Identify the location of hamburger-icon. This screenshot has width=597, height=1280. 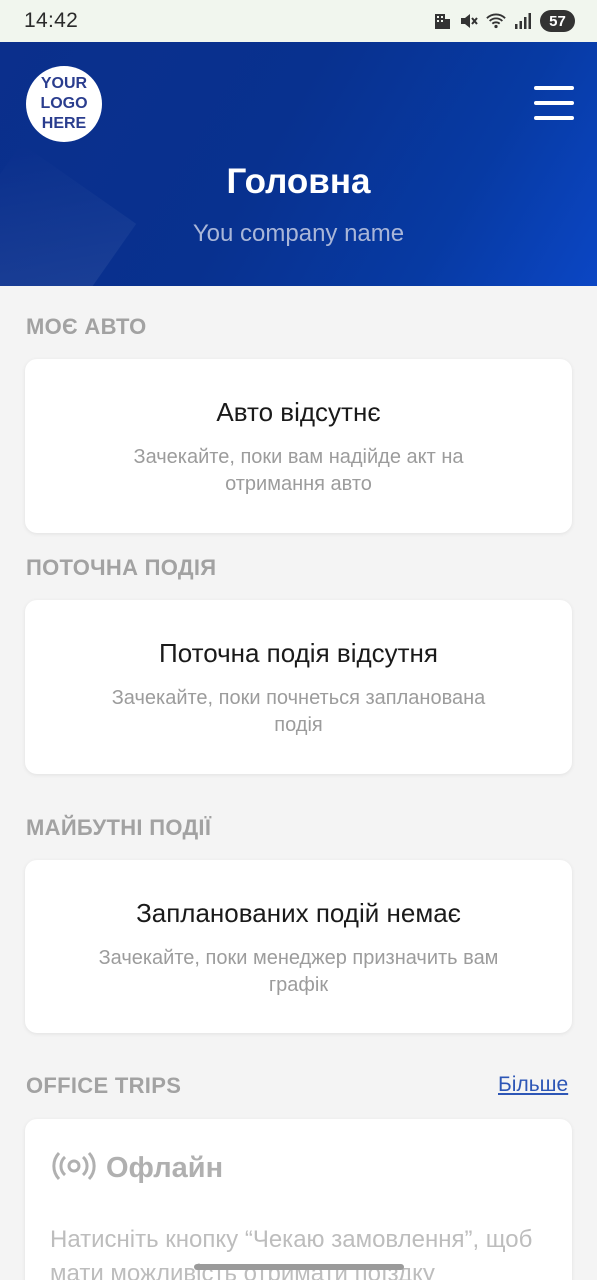
(554, 103).